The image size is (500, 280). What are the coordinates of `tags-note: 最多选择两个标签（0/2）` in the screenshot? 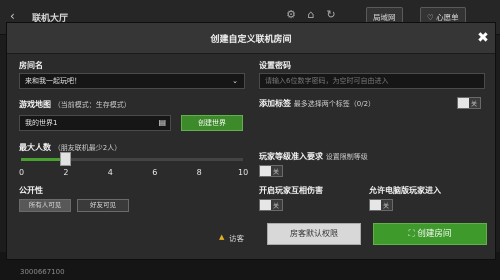 It's located at (334, 104).